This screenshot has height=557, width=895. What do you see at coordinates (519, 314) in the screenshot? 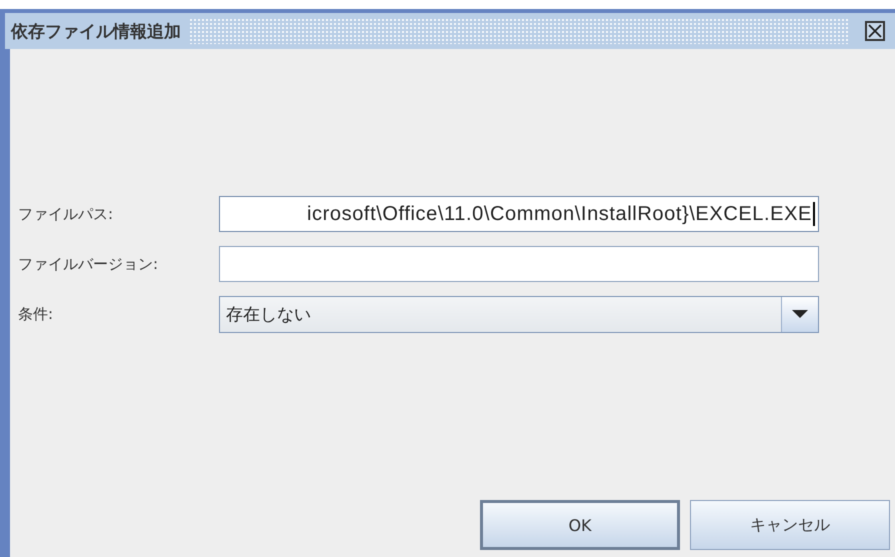
I see `condition-dropdown: 存在しない` at bounding box center [519, 314].